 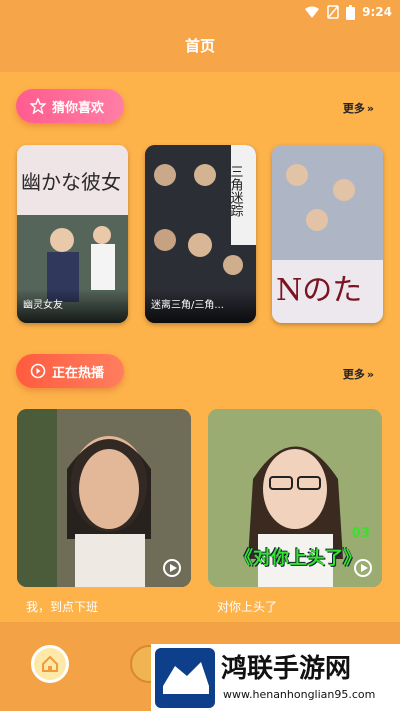 I want to click on poster-1-title-art: 幽かな彼女, so click(x=71, y=182).